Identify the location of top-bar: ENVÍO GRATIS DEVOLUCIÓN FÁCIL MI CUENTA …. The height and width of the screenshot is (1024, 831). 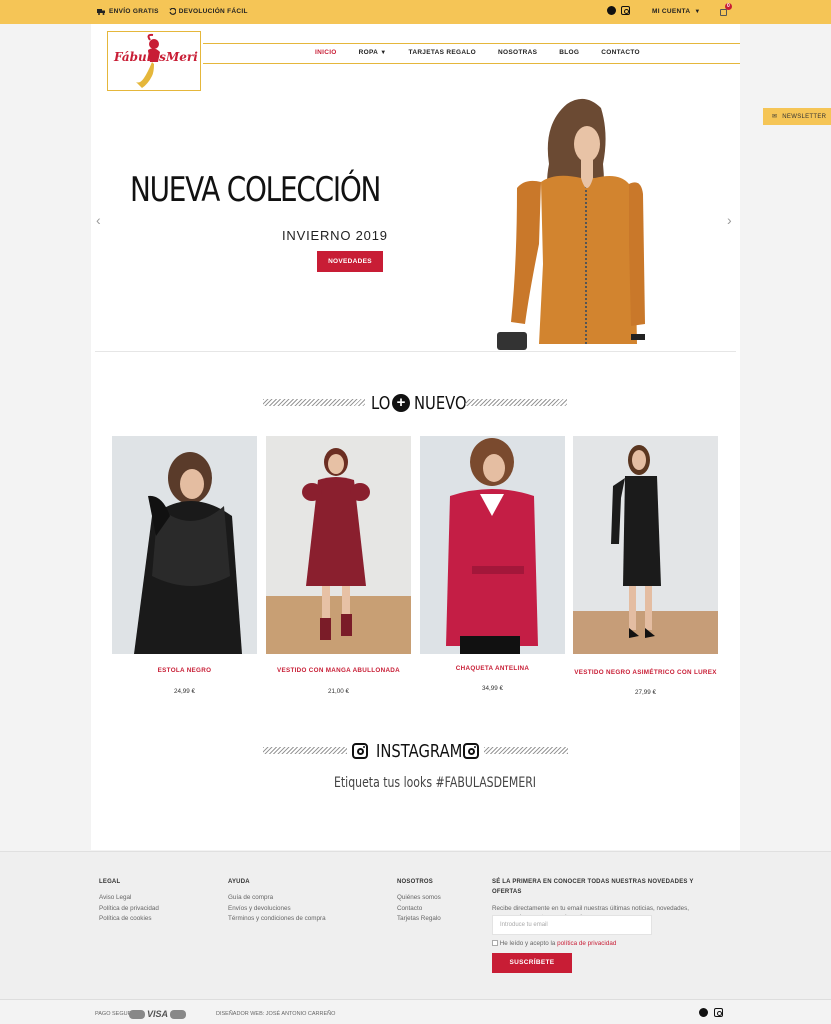
(415, 12).